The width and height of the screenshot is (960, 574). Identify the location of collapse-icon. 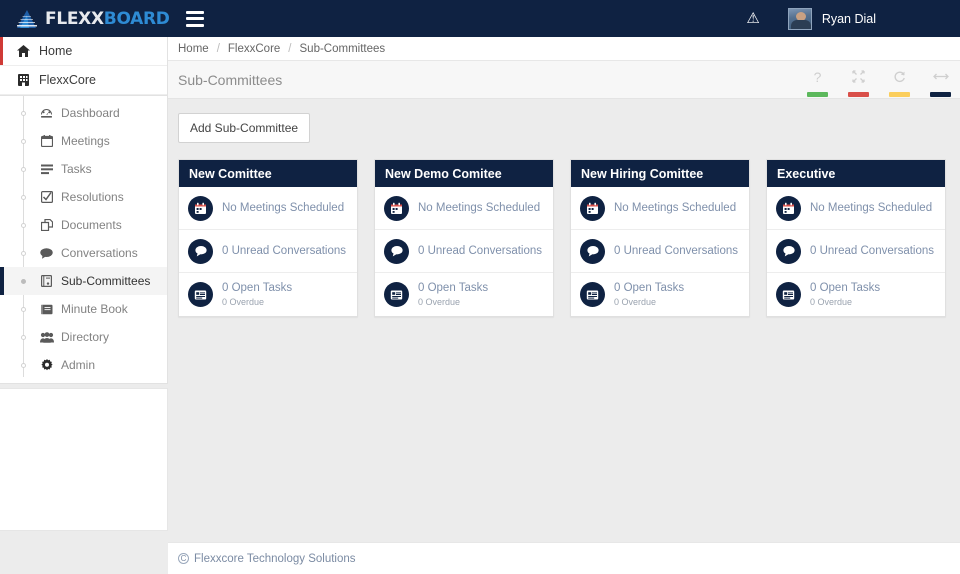
(858, 83).